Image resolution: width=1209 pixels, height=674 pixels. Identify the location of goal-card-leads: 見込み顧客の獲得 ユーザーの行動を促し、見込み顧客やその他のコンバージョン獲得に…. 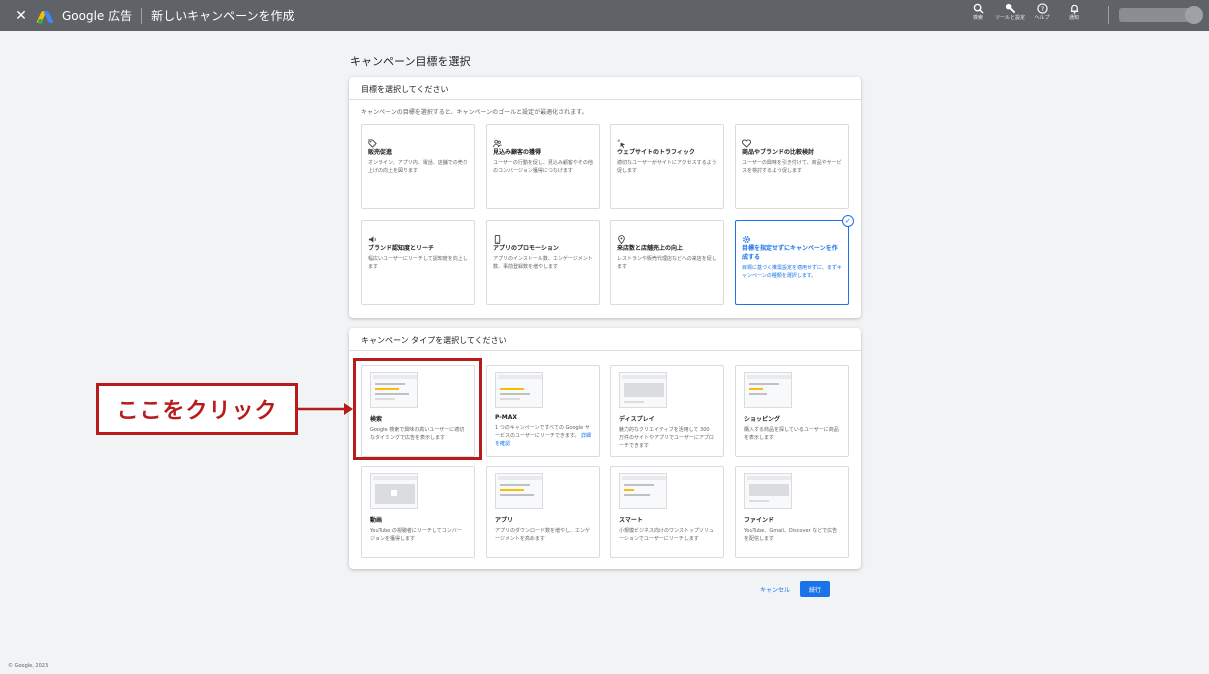
(543, 166).